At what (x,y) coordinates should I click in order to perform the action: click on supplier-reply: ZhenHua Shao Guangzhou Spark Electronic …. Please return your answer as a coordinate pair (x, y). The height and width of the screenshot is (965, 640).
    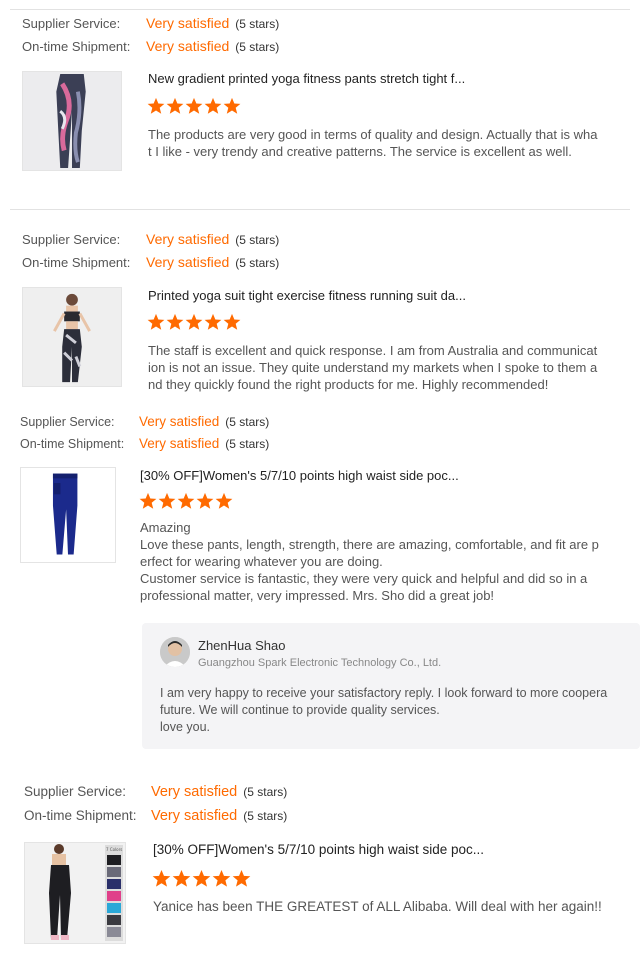
    Looking at the image, I should click on (391, 686).